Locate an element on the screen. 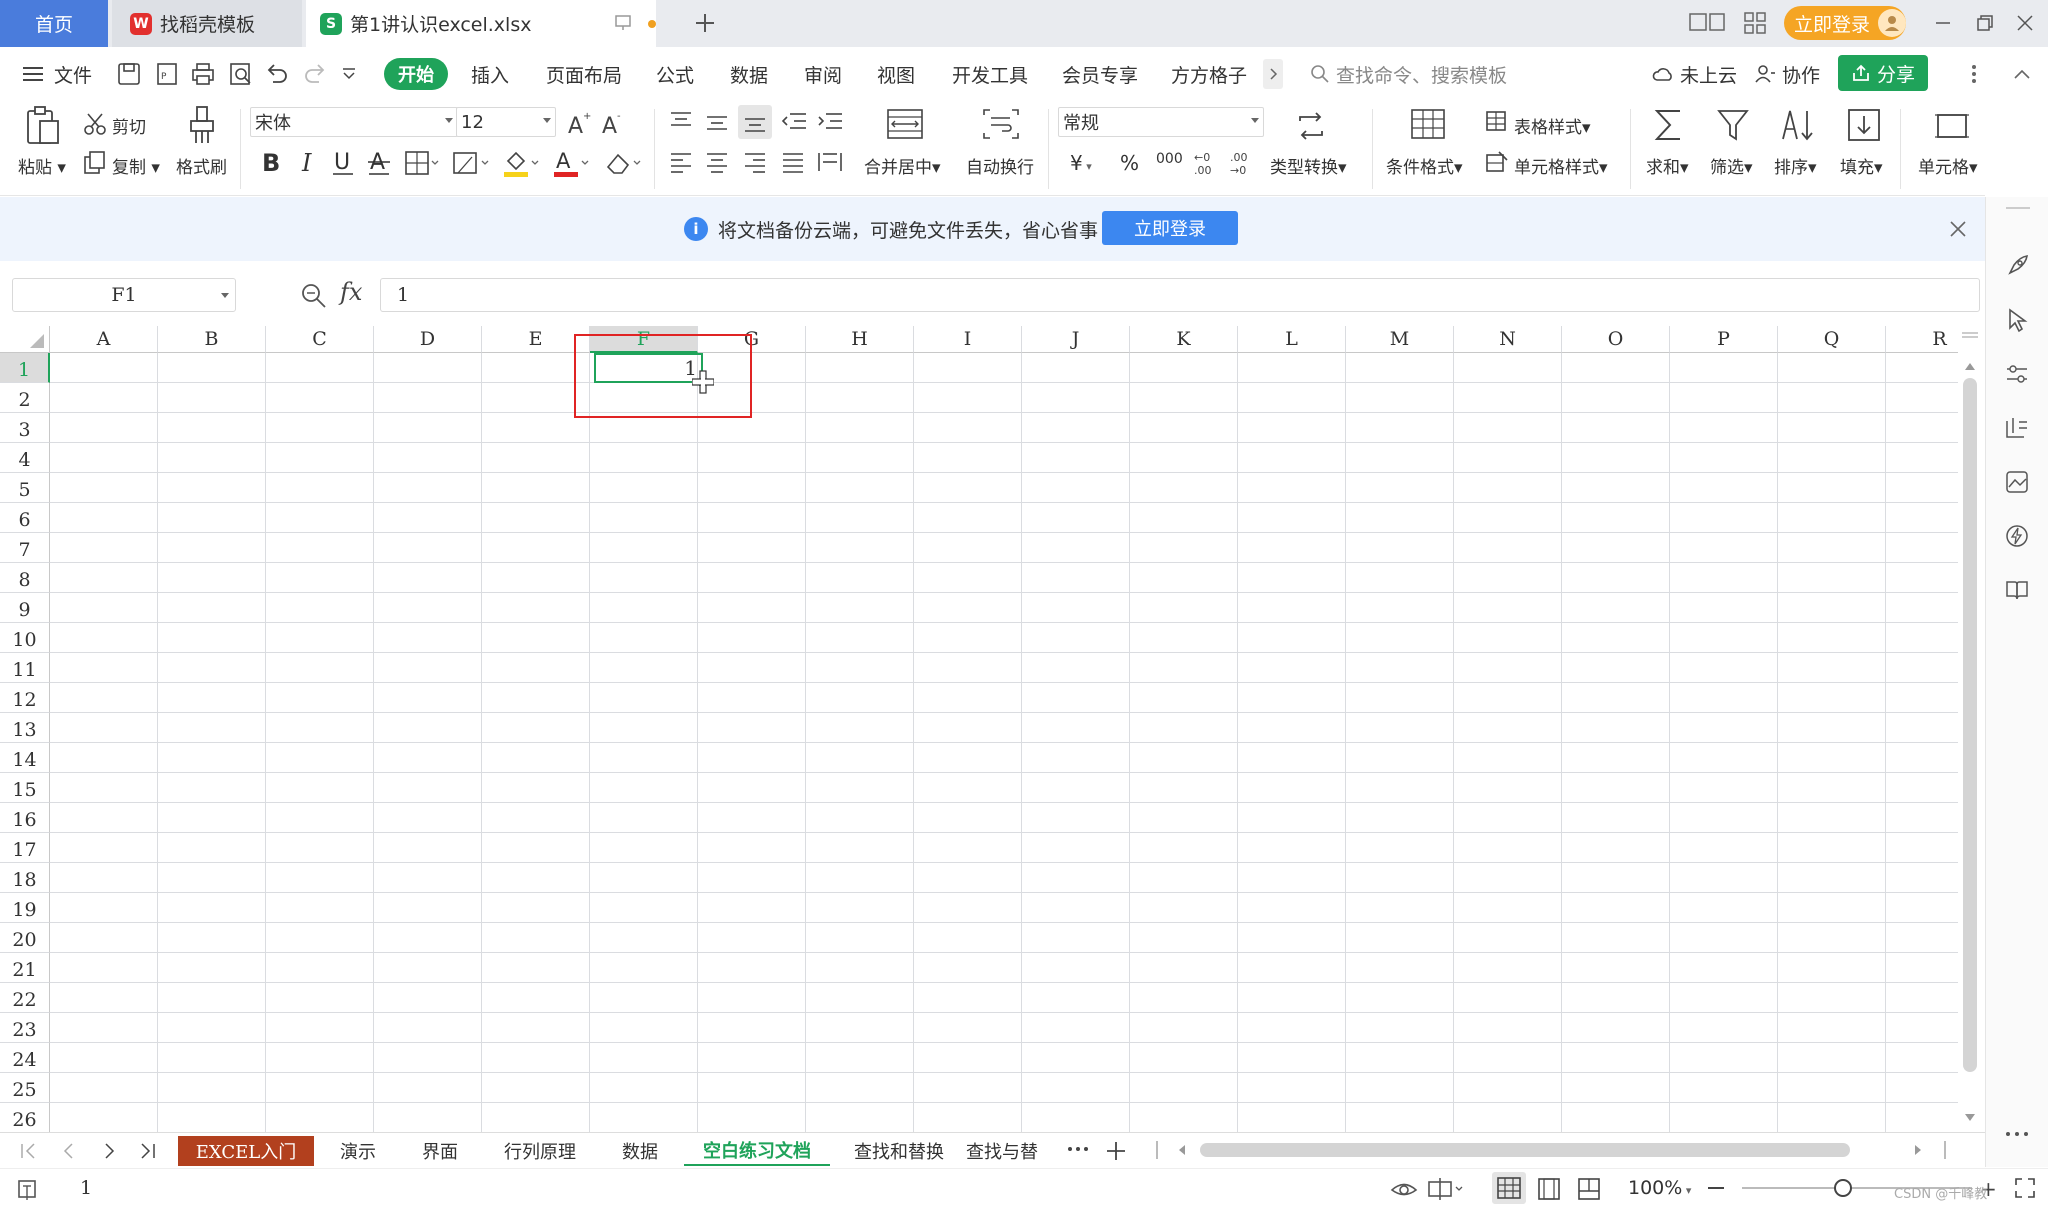 This screenshot has width=2048, height=1208. tab-document: S 第1讲认识excel.xlsx is located at coordinates (481, 23).